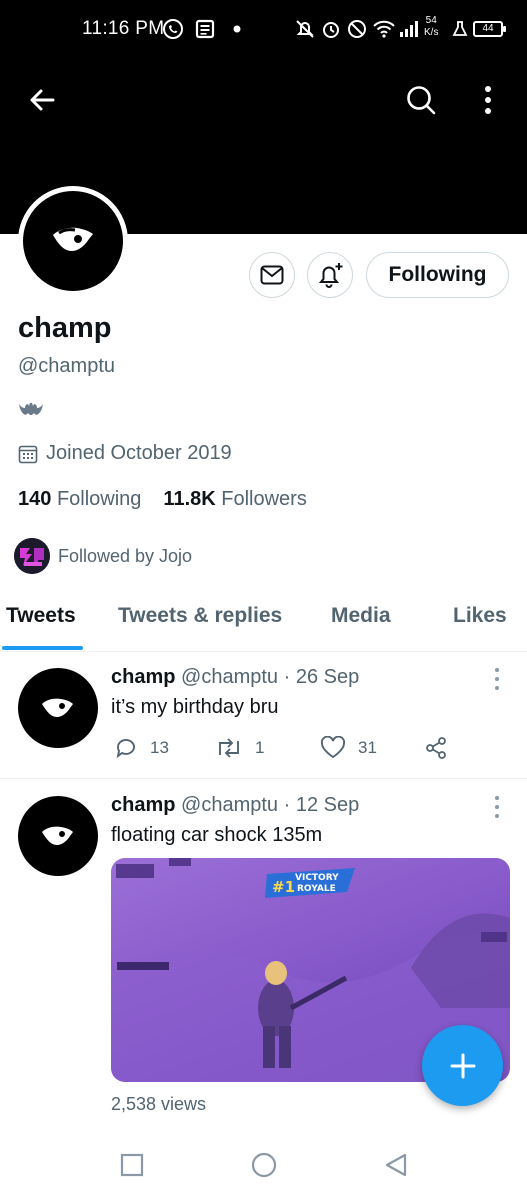  Describe the element at coordinates (35, 499) in the screenshot. I see `following-count: 140` at that location.